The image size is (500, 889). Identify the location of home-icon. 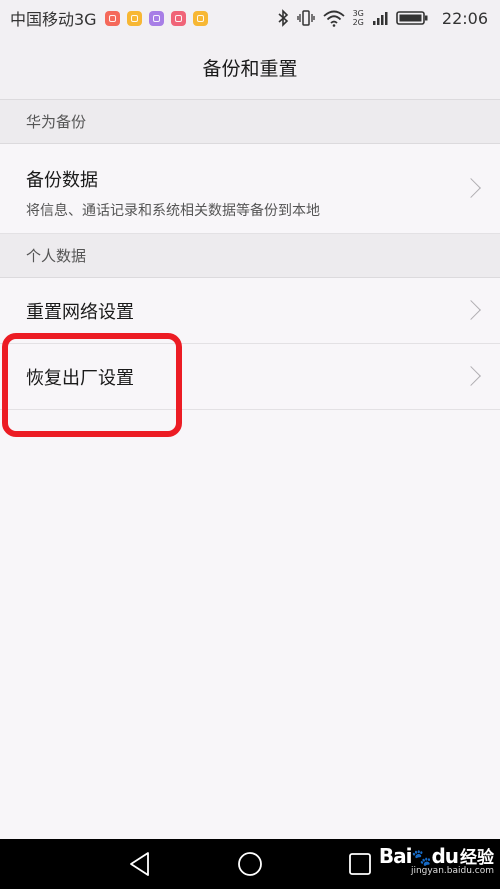
(250, 864).